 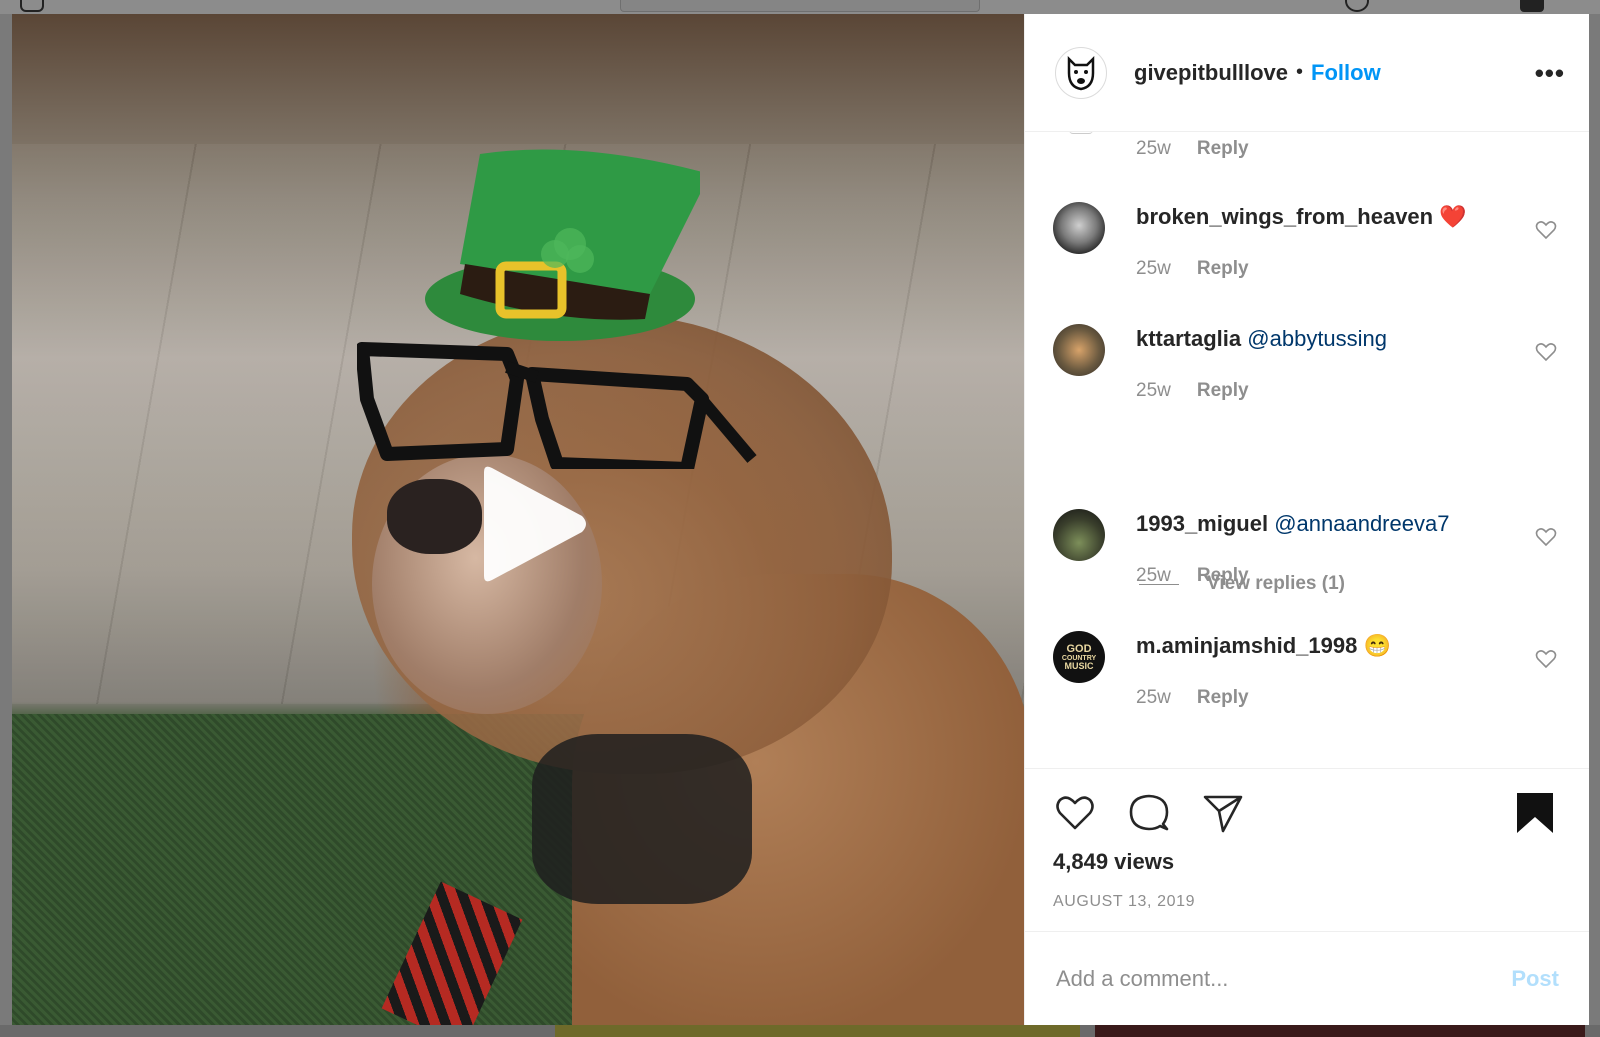 I want to click on commenter-username: m.aminjamshid_1998, so click(x=1246, y=645).